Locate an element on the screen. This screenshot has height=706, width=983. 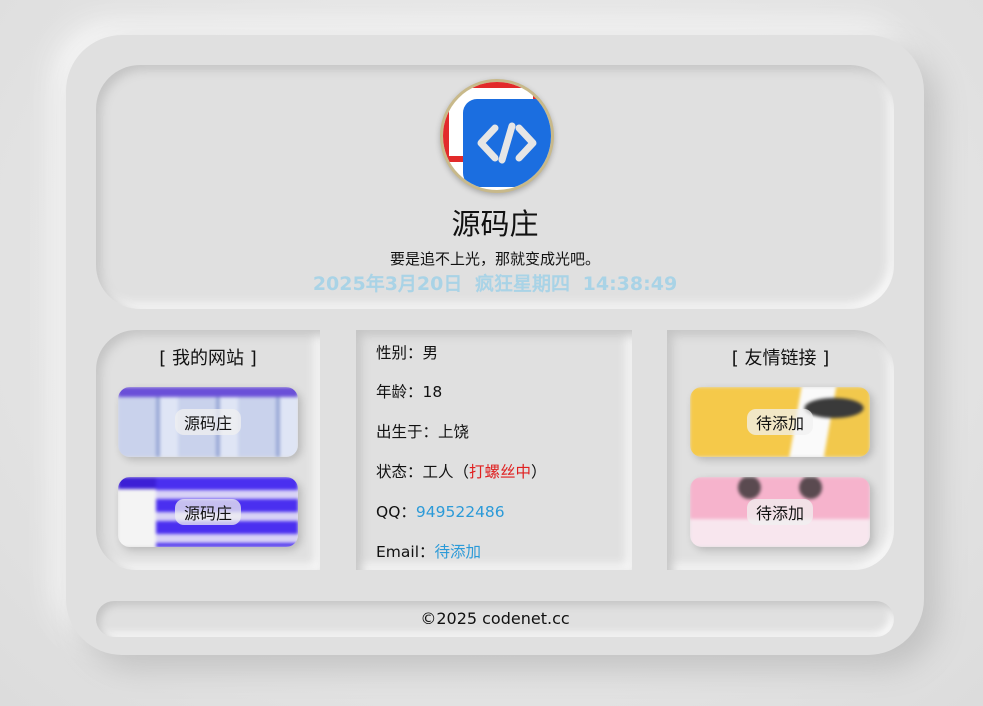
clock-time: 14:38:49 is located at coordinates (630, 284).